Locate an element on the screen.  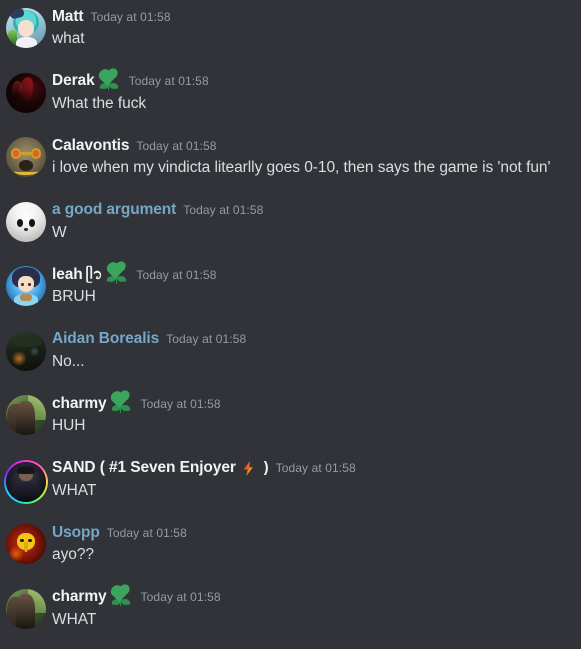
message-row: charmy Today at 01:58HUH is located at coordinates (290, 423).